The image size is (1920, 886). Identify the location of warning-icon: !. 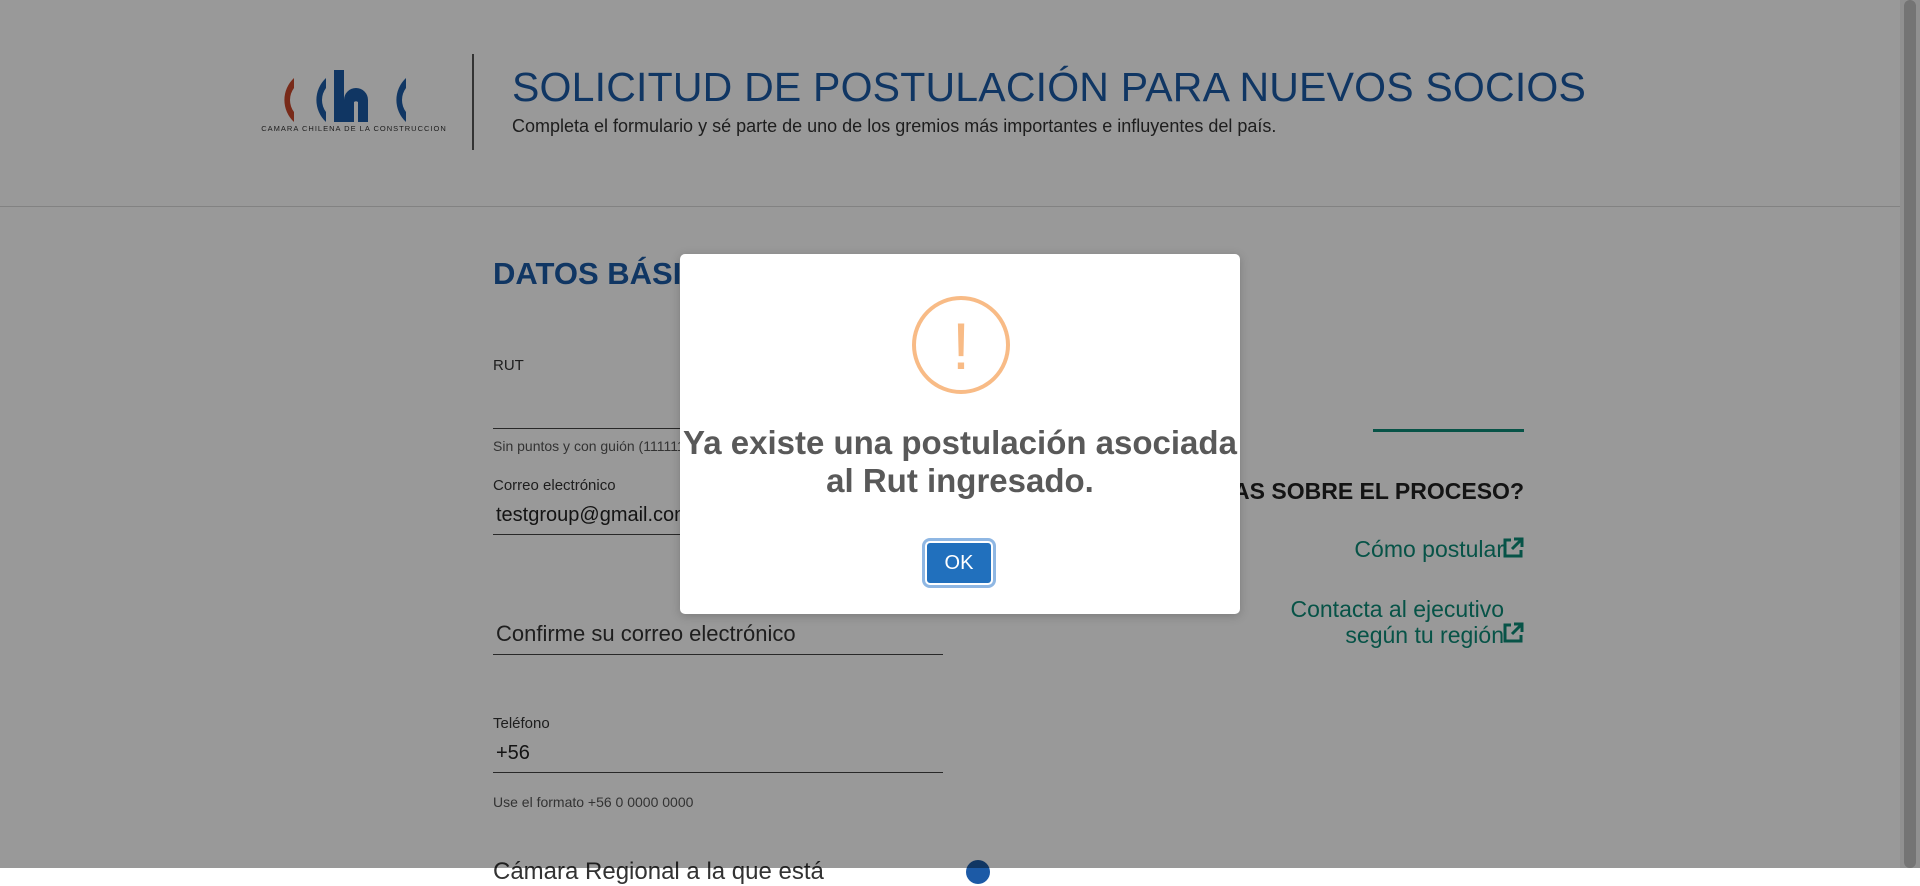
(961, 345).